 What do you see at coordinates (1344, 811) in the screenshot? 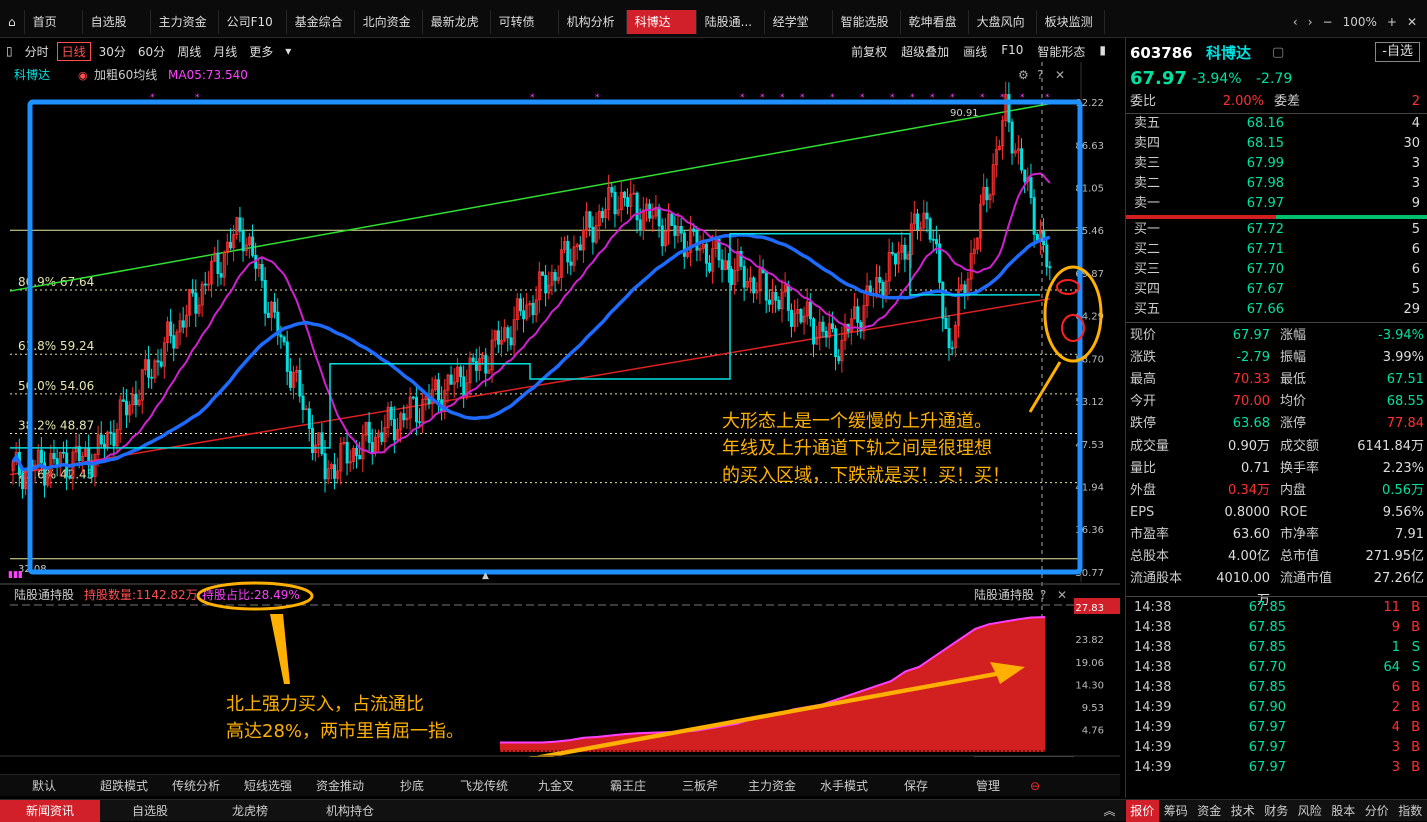
I see `quote-tab: 股本` at bounding box center [1344, 811].